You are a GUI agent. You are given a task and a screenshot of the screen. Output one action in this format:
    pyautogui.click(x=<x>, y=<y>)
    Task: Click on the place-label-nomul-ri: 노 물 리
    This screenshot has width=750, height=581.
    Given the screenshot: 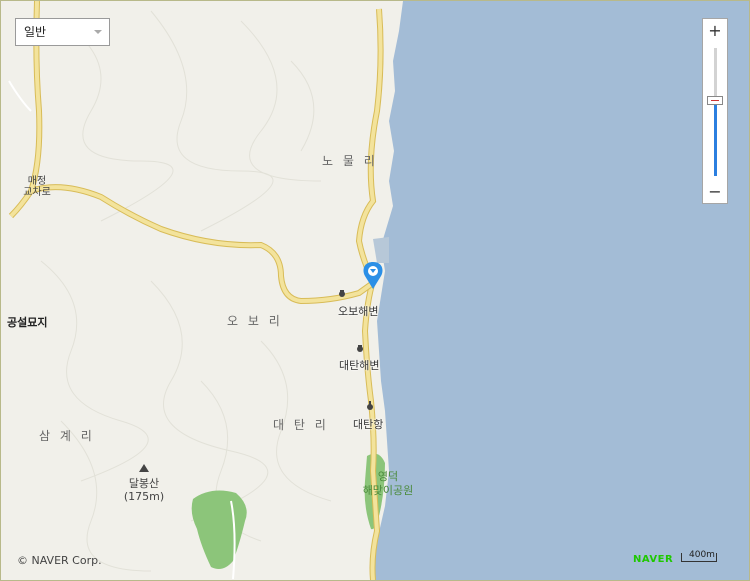 What is the action you would take?
    pyautogui.click(x=350, y=161)
    